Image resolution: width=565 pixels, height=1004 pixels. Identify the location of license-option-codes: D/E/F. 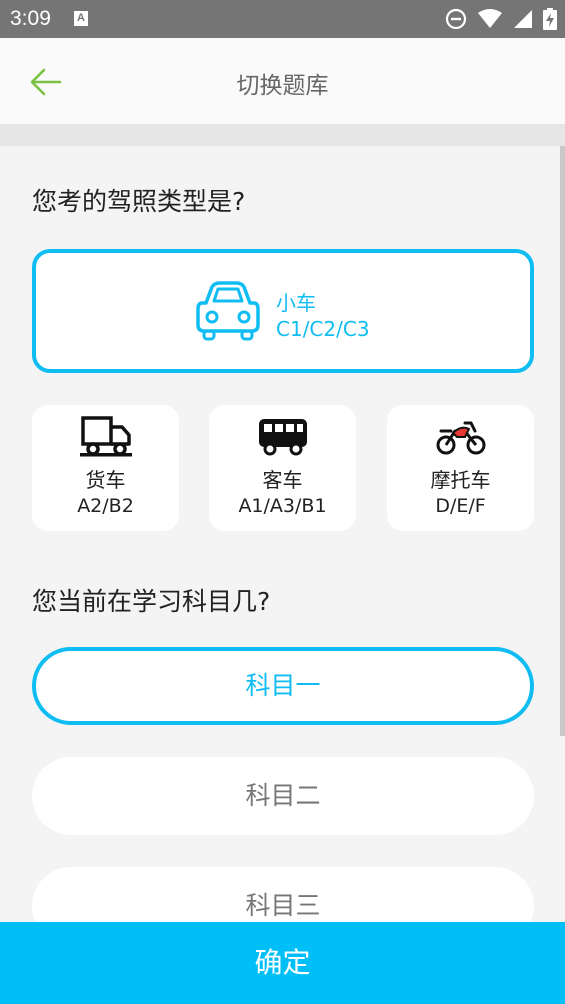
(460, 506).